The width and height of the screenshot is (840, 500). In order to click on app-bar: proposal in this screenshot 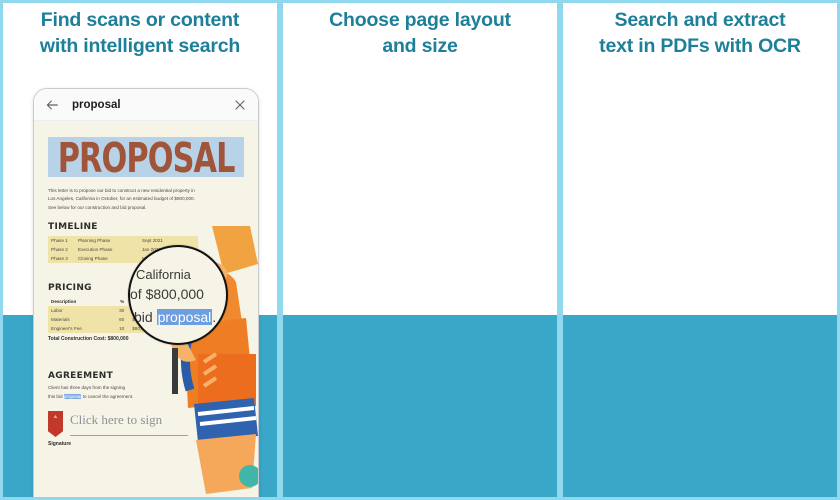, I will do `click(146, 105)`.